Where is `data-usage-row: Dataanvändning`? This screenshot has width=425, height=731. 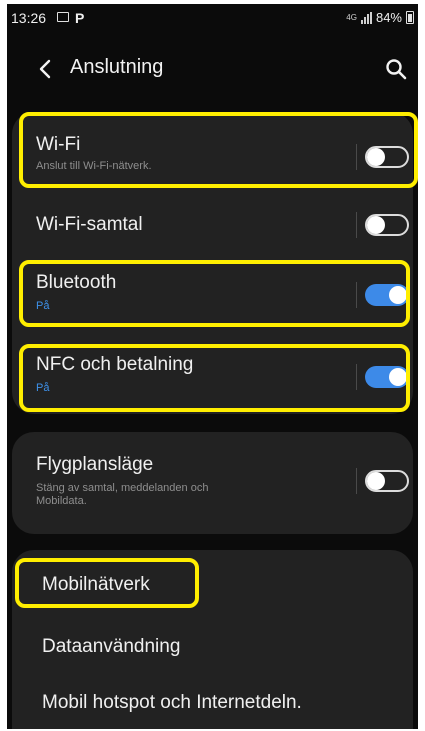 data-usage-row: Dataanvändning is located at coordinates (212, 647).